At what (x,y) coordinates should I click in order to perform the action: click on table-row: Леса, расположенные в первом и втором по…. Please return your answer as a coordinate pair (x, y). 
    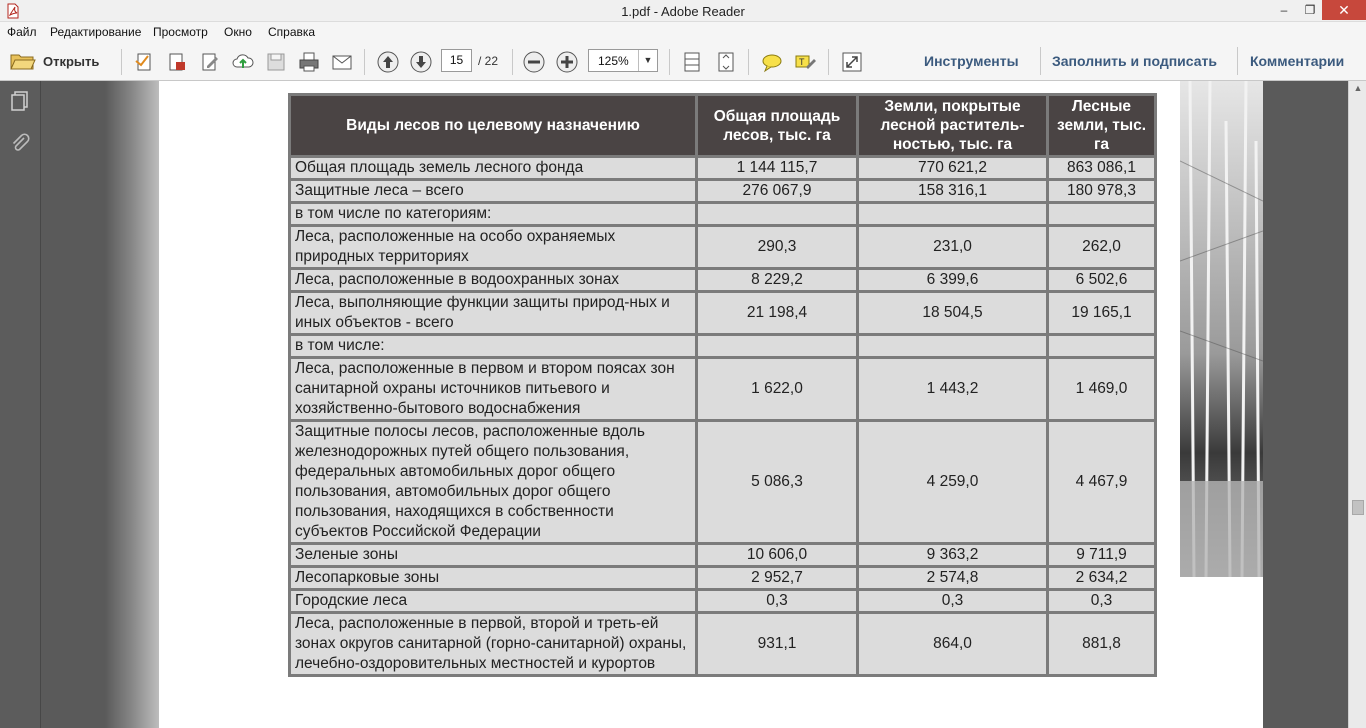
    Looking at the image, I should click on (722, 389).